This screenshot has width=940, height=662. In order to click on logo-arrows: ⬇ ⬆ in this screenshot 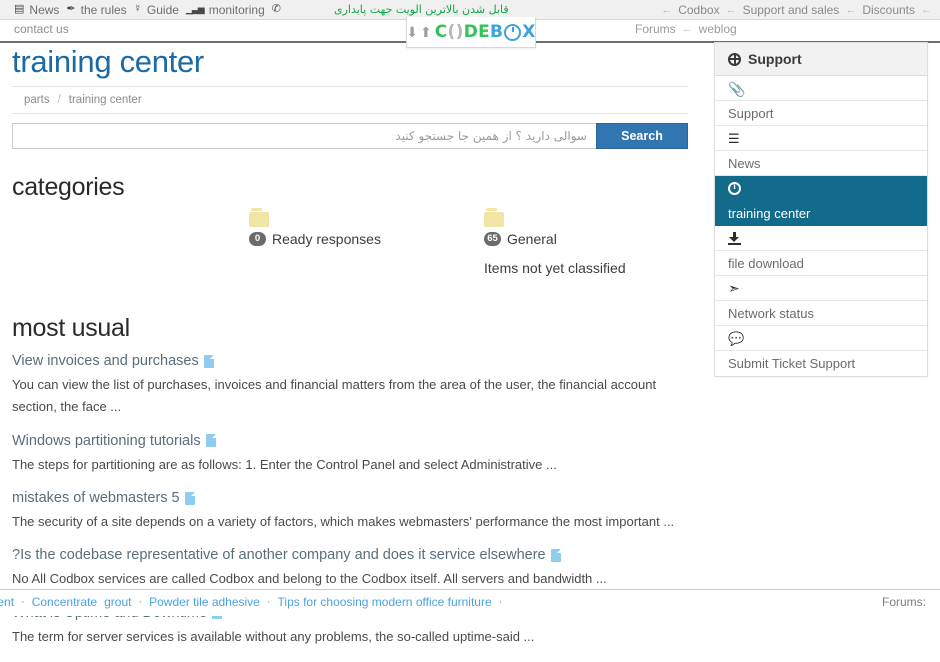, I will do `click(418, 32)`.